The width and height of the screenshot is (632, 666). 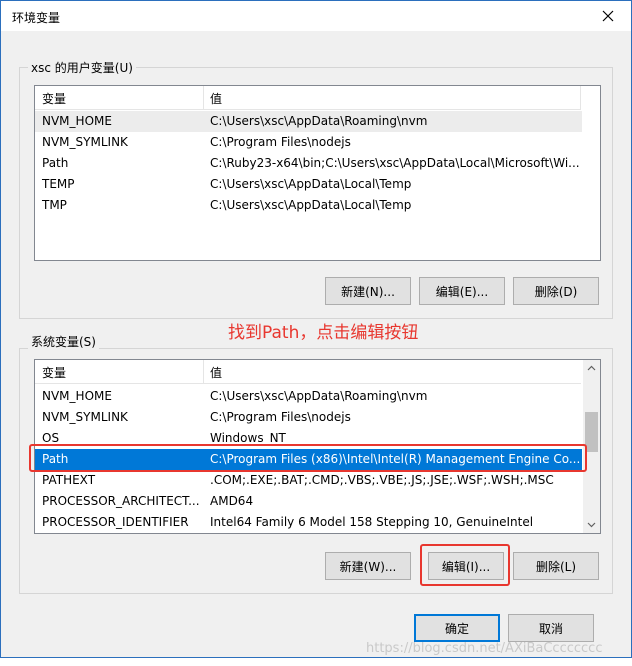 I want to click on path-highlight-box, so click(x=308, y=458).